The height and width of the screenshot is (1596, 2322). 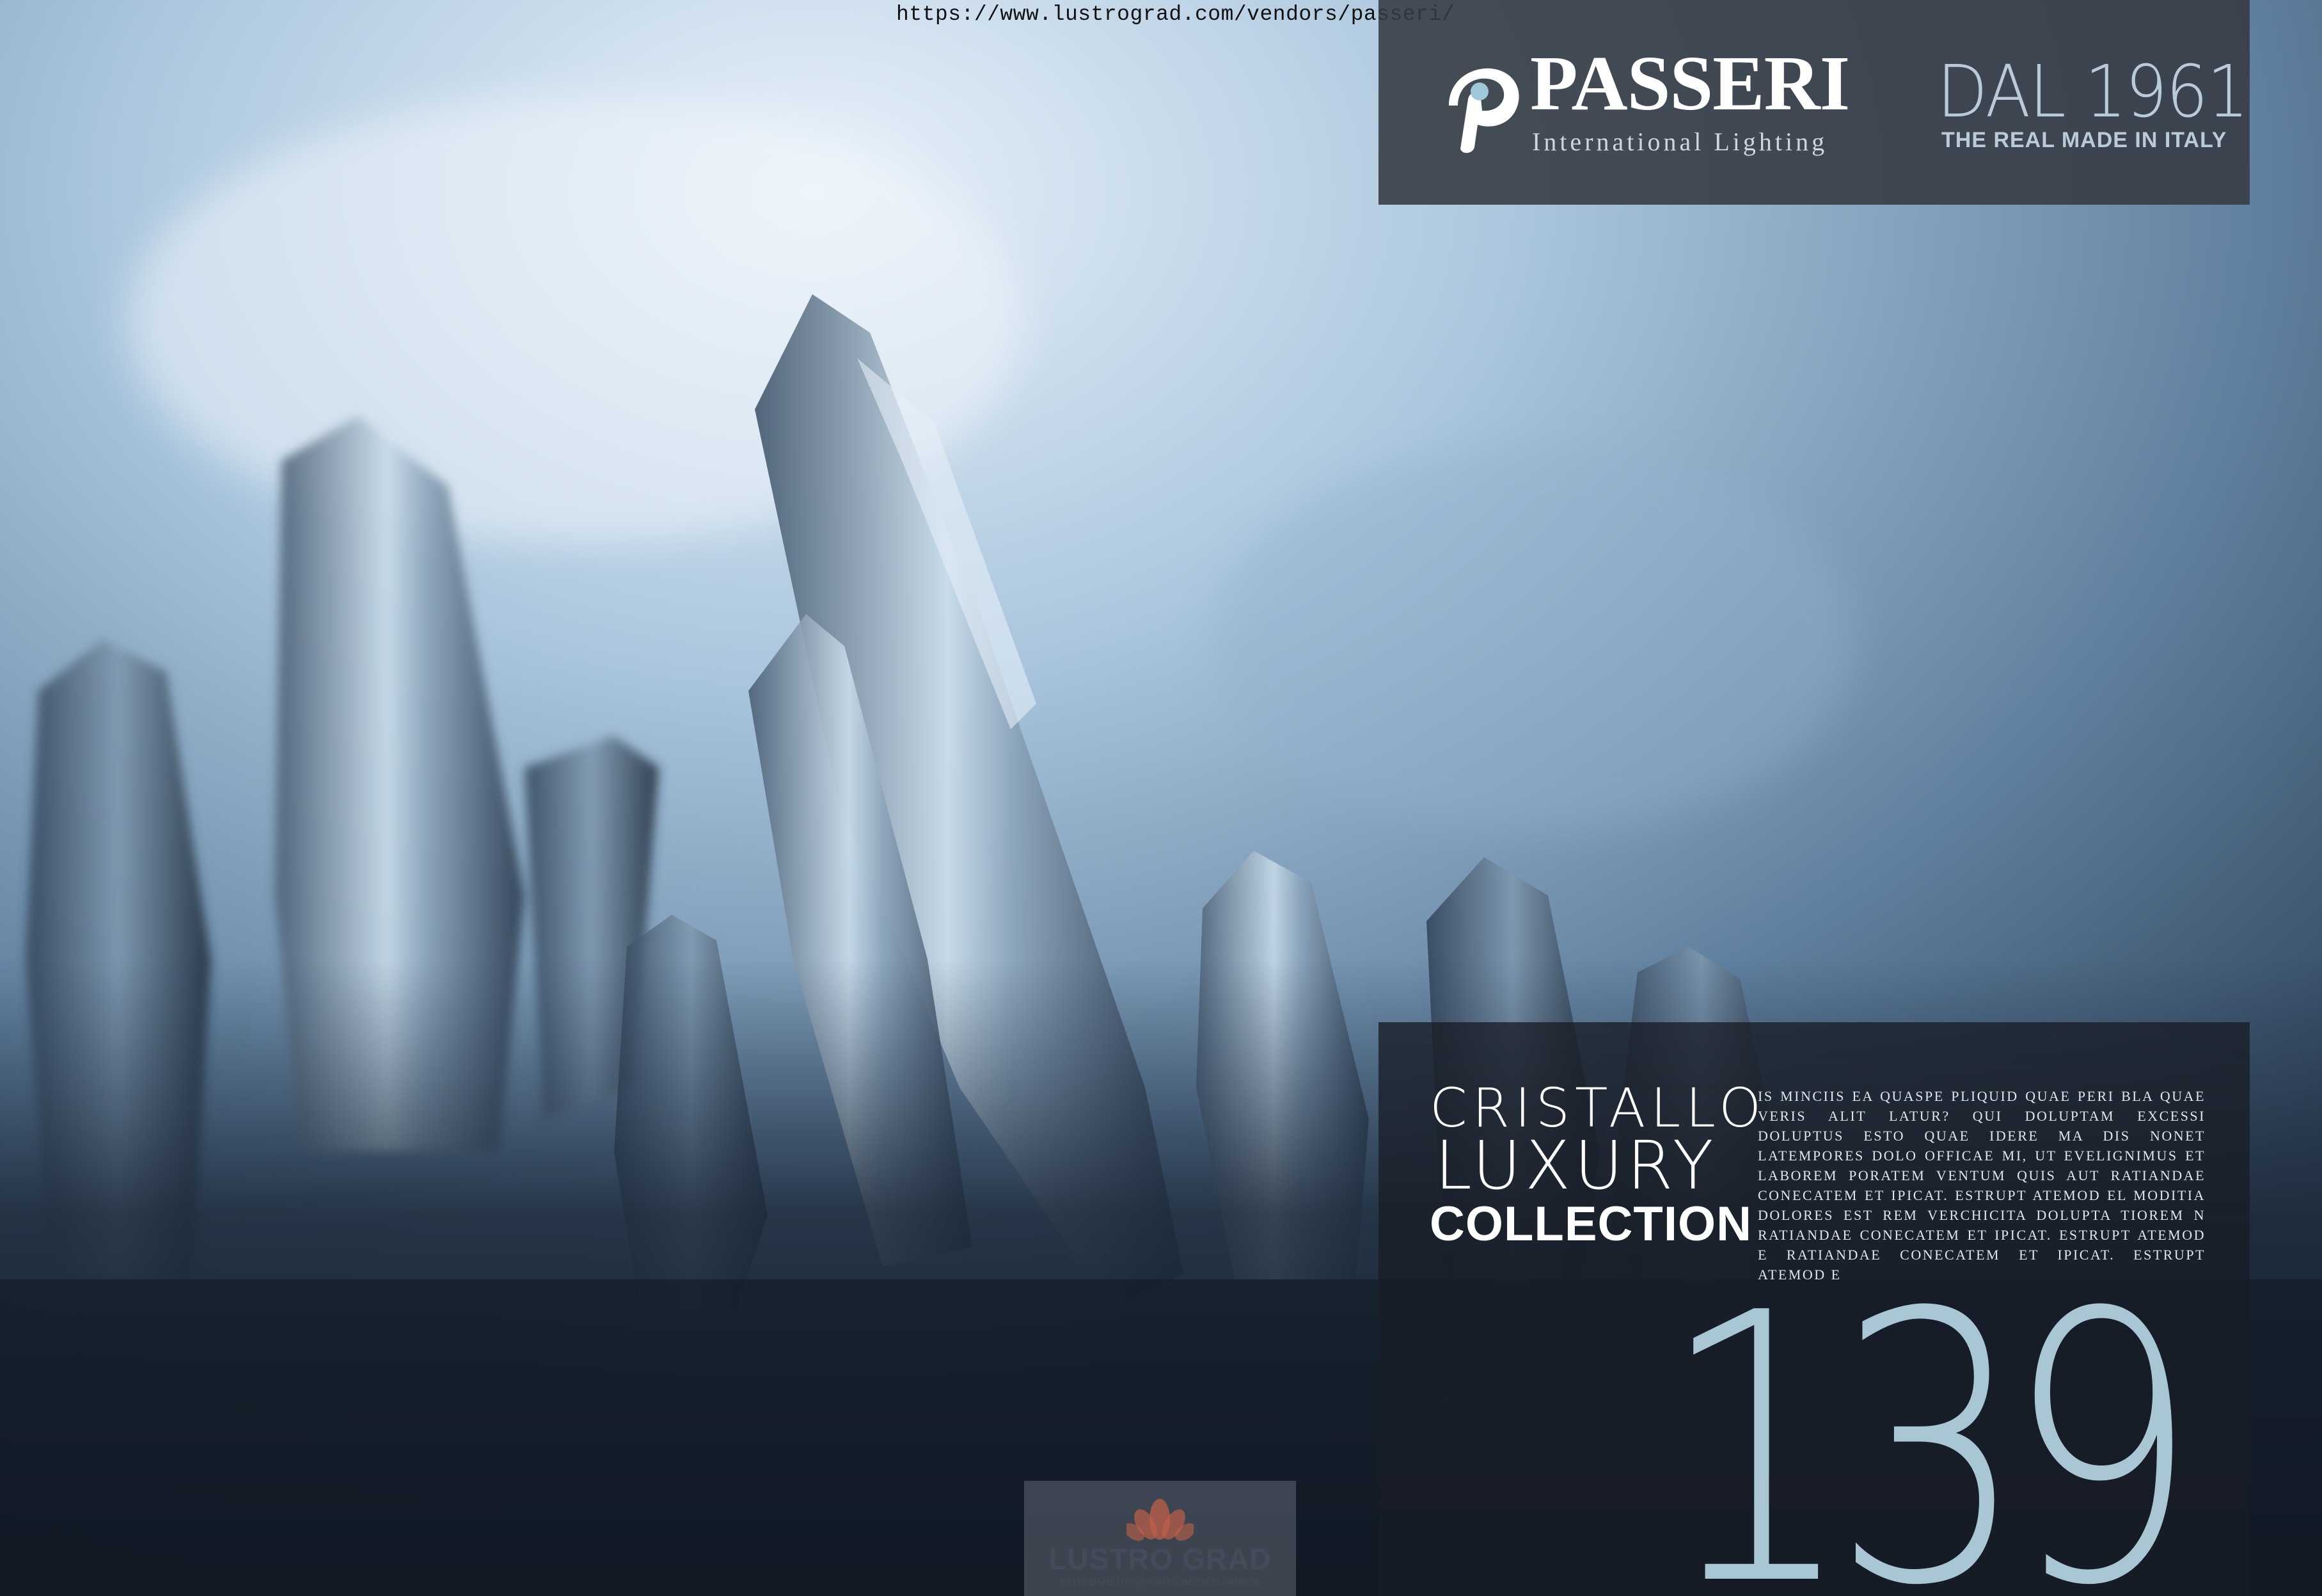 What do you see at coordinates (2084, 140) in the screenshot?
I see `brand-tagline: THE REAL MADE IN ITALY` at bounding box center [2084, 140].